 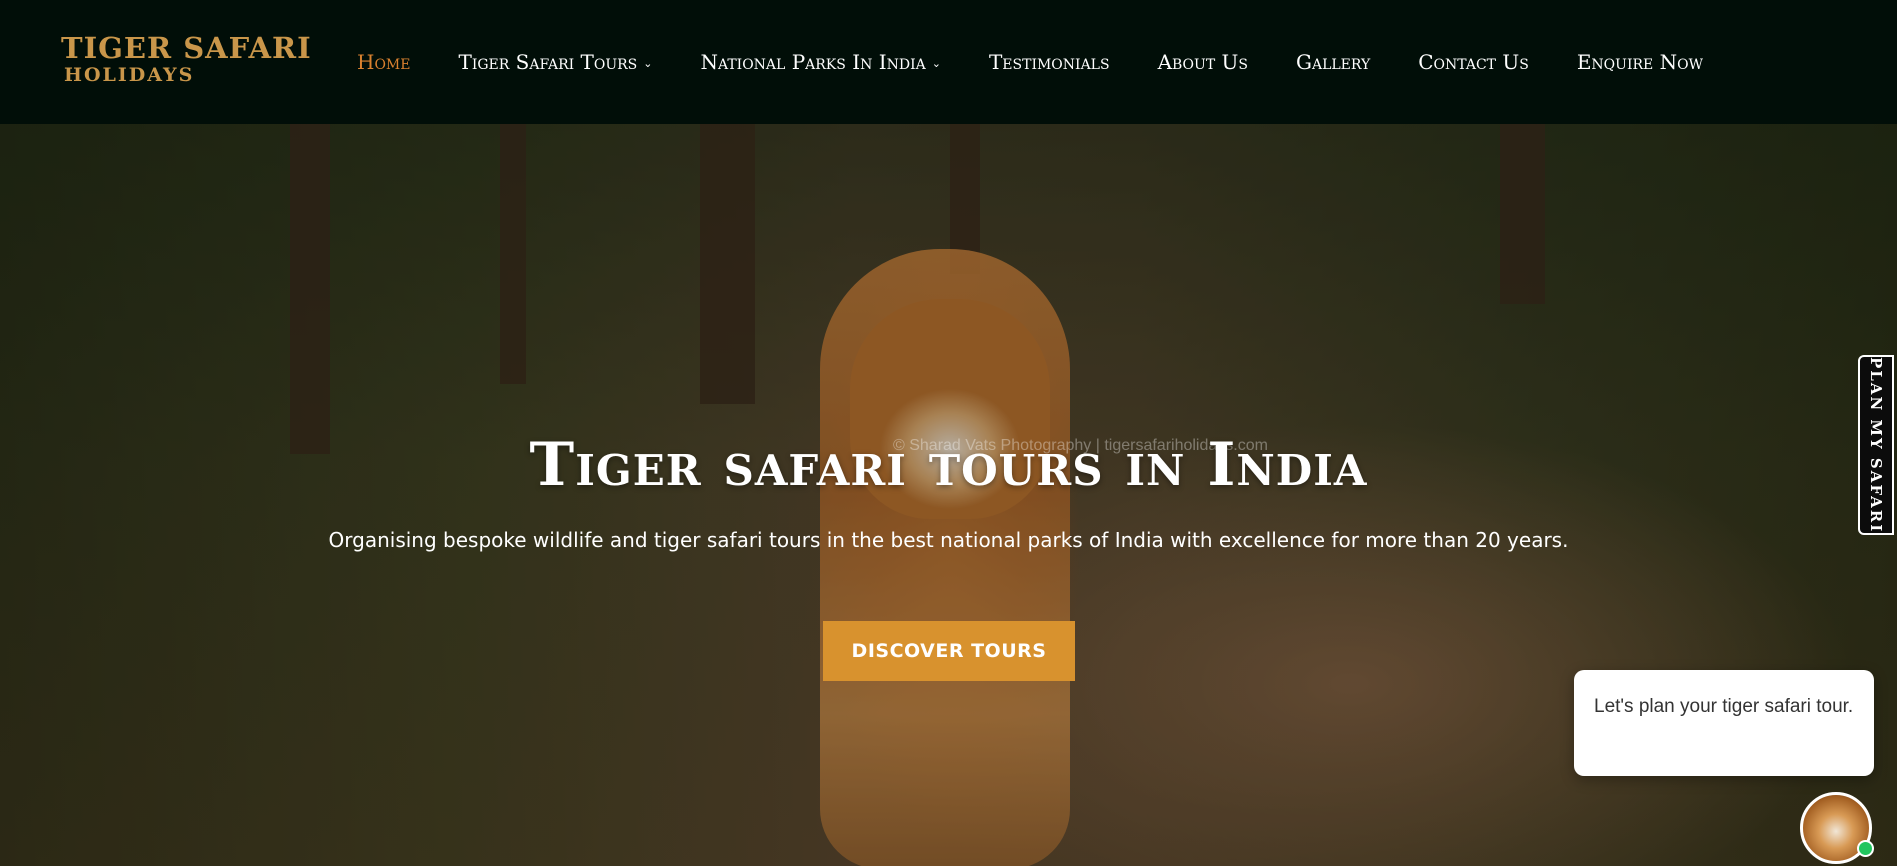 I want to click on plan-my-safari-tab: PLAN MY SAFARI, so click(x=1876, y=445).